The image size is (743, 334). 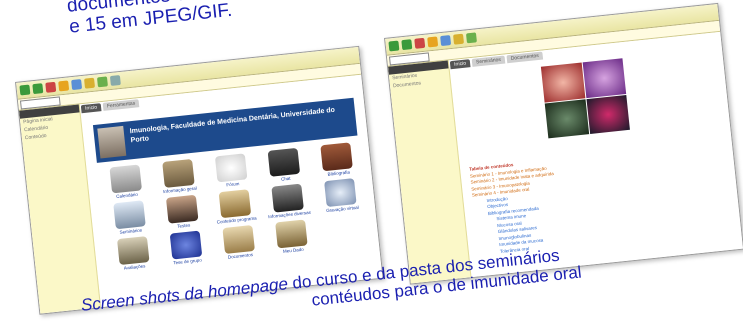 I want to click on documents-icon, so click(x=238, y=239).